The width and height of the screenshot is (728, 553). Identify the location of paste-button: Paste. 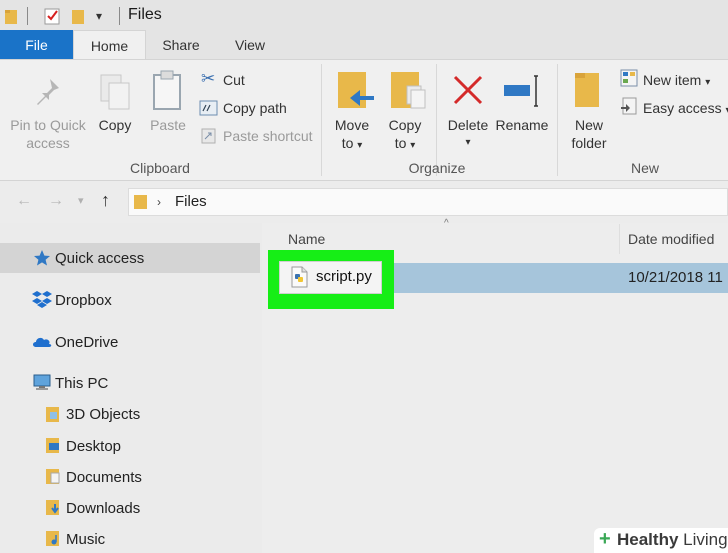
(168, 125).